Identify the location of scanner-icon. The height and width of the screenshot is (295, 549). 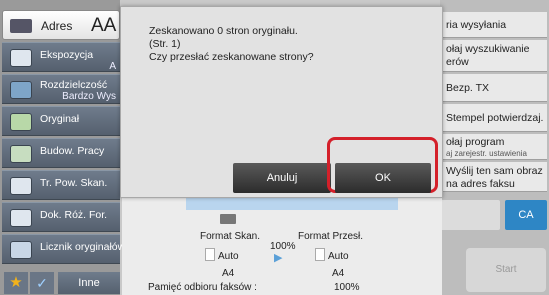
(228, 219).